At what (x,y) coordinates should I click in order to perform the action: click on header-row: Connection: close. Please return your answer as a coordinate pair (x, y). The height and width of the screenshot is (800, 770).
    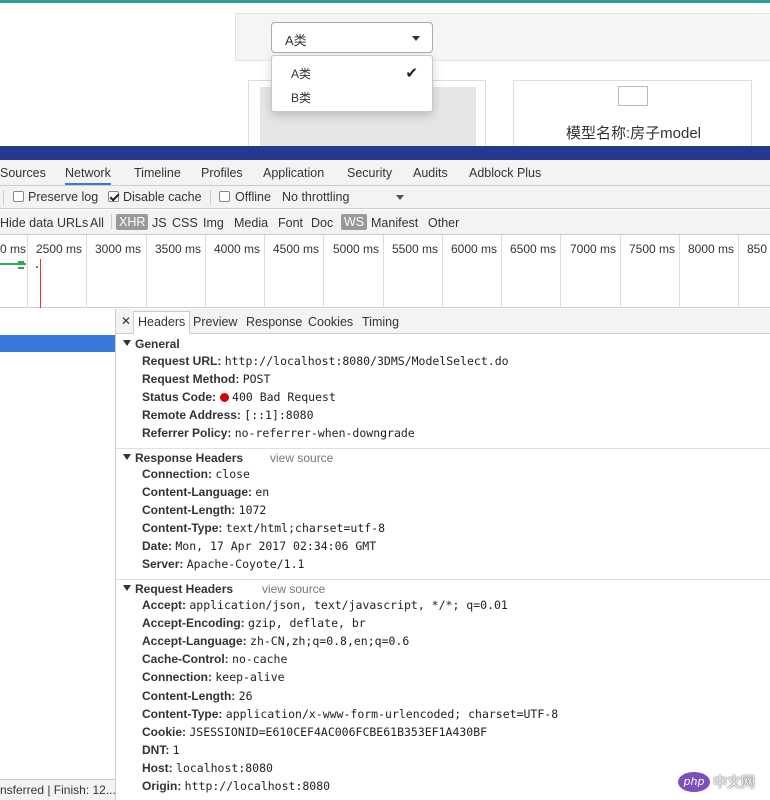
    Looking at the image, I should click on (196, 474).